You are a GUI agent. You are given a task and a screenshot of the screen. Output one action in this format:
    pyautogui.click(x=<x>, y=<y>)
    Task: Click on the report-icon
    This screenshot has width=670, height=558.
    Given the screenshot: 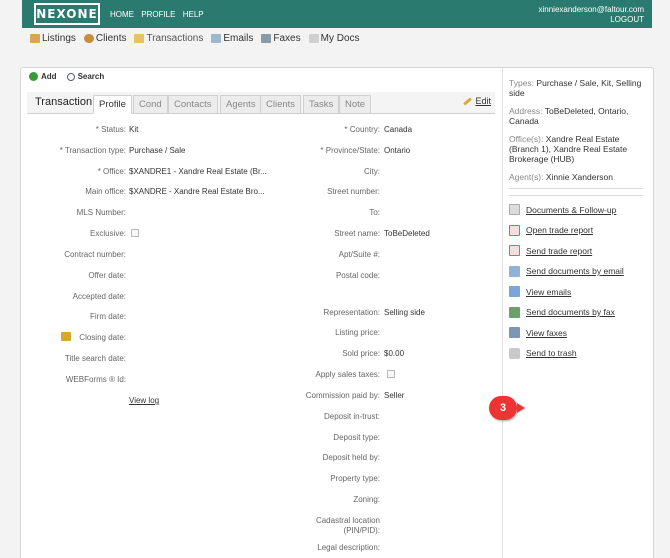 What is the action you would take?
    pyautogui.click(x=514, y=230)
    